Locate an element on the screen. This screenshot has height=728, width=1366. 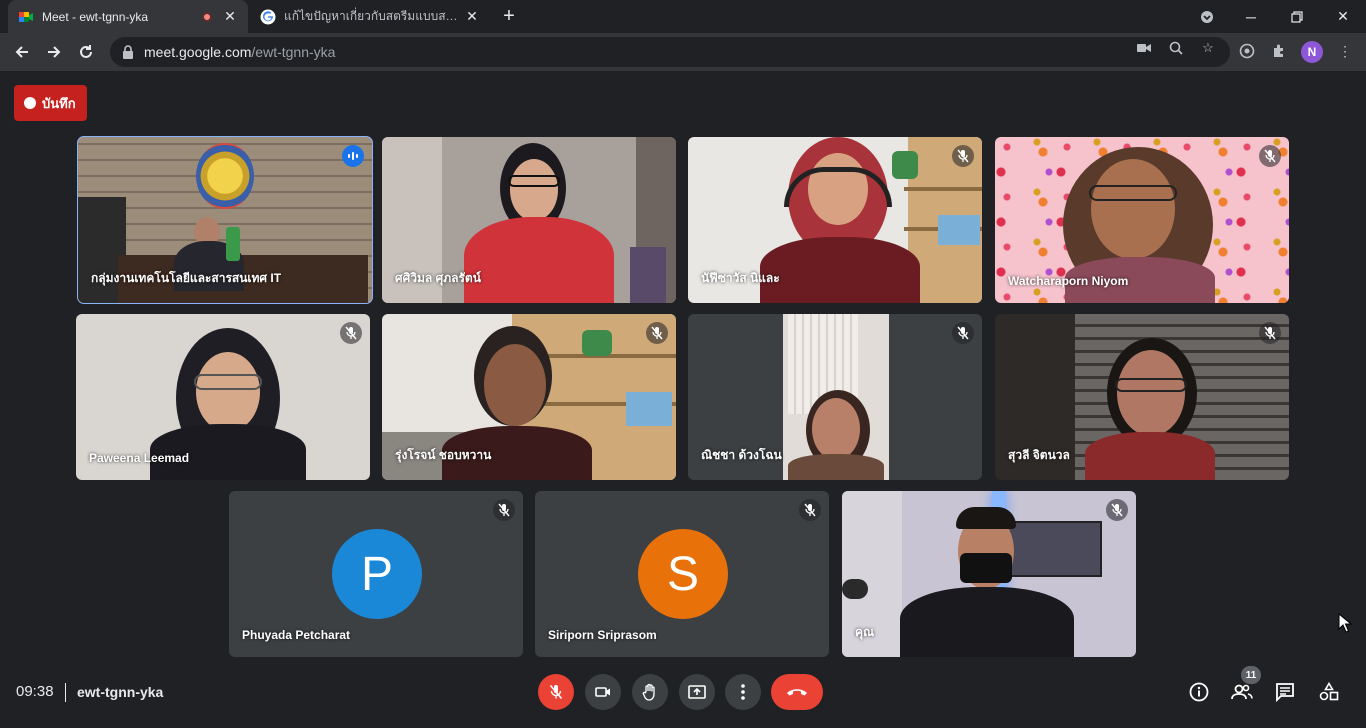
recording-badge: บันทึก is located at coordinates (50, 103).